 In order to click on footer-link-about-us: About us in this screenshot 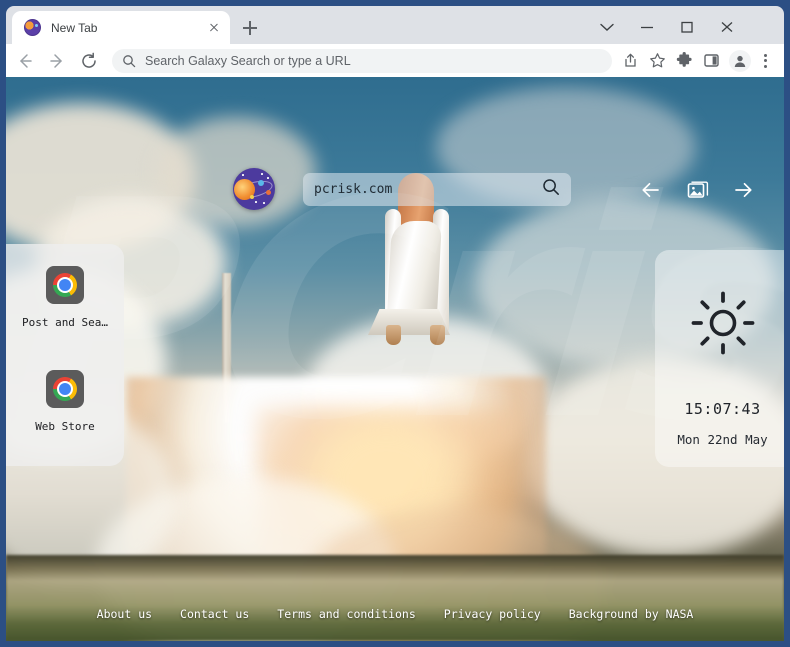, I will do `click(124, 614)`.